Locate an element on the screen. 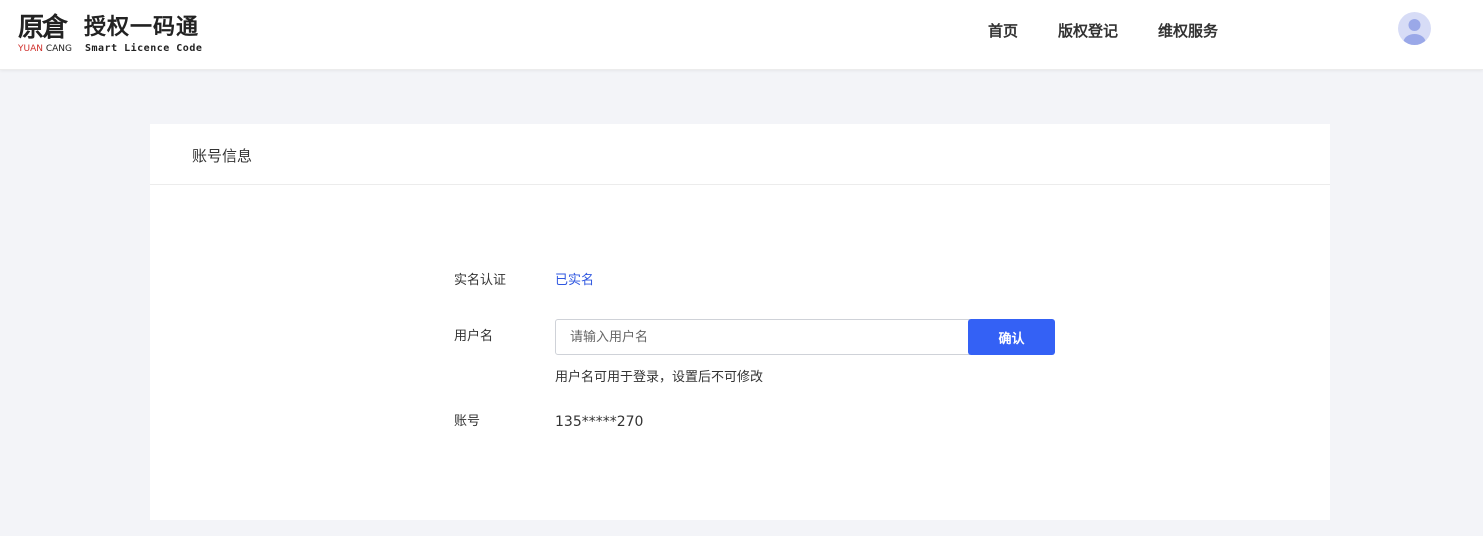 The width and height of the screenshot is (1483, 536). realname-status: 已实名 is located at coordinates (574, 281).